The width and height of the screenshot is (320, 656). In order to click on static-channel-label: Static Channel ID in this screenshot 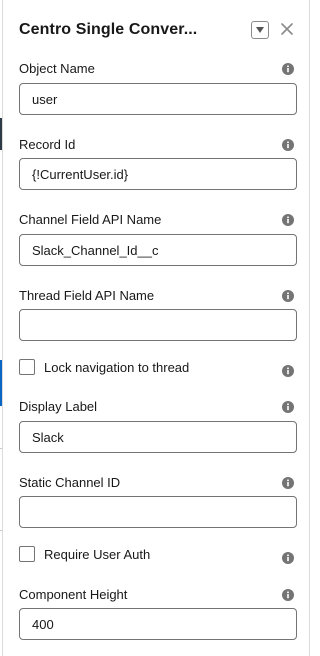, I will do `click(70, 482)`.